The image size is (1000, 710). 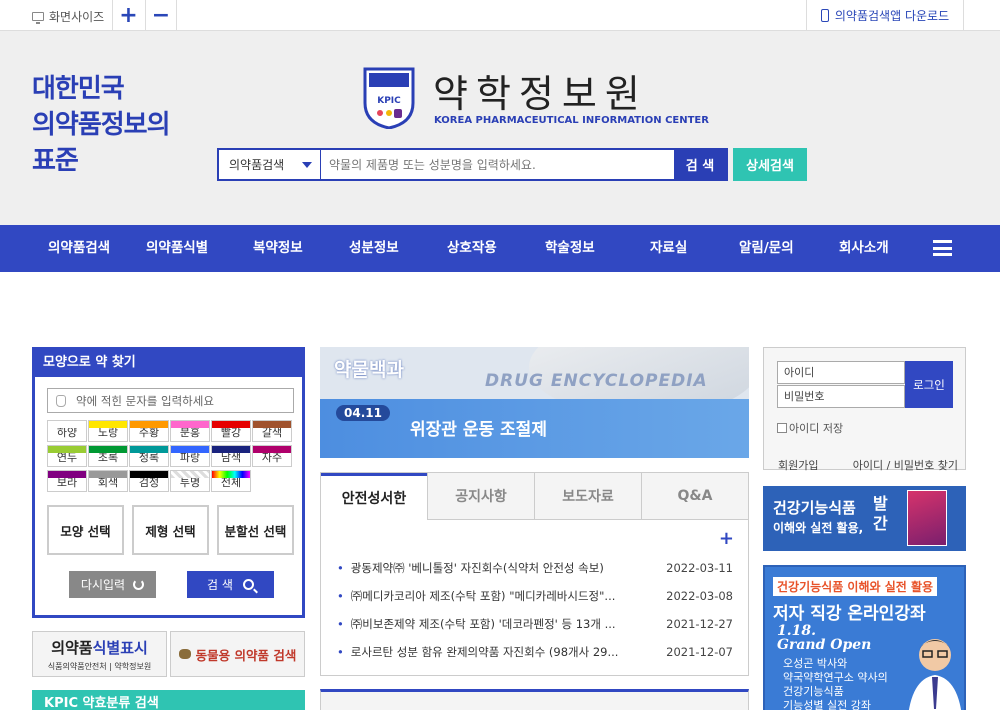 I want to click on color-swatch: 전체, so click(x=231, y=481).